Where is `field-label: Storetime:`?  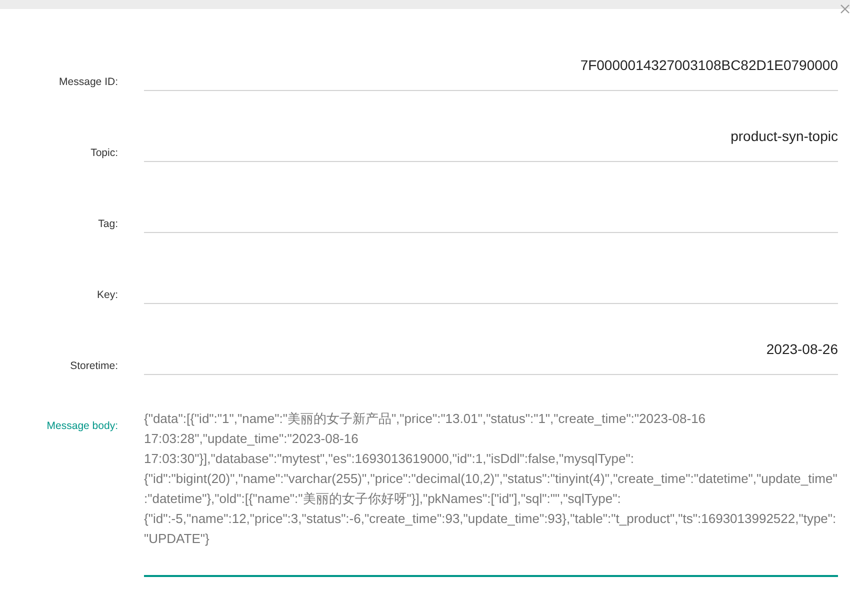 field-label: Storetime: is located at coordinates (94, 367).